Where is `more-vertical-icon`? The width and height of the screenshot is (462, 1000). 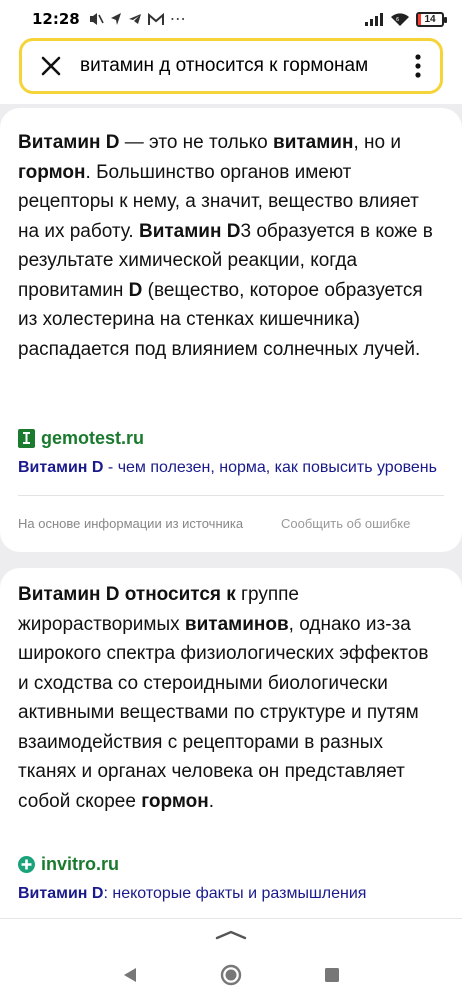 more-vertical-icon is located at coordinates (418, 66).